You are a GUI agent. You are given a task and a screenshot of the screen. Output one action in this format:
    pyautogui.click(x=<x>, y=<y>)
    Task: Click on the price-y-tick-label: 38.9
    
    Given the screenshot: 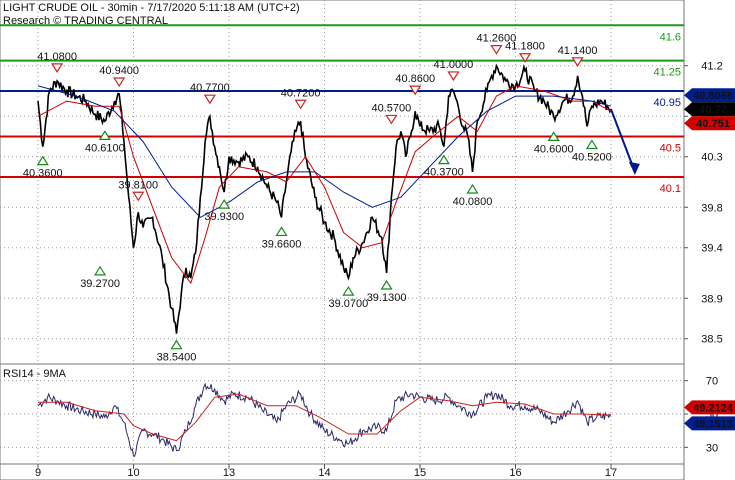 What is the action you would take?
    pyautogui.click(x=711, y=299)
    